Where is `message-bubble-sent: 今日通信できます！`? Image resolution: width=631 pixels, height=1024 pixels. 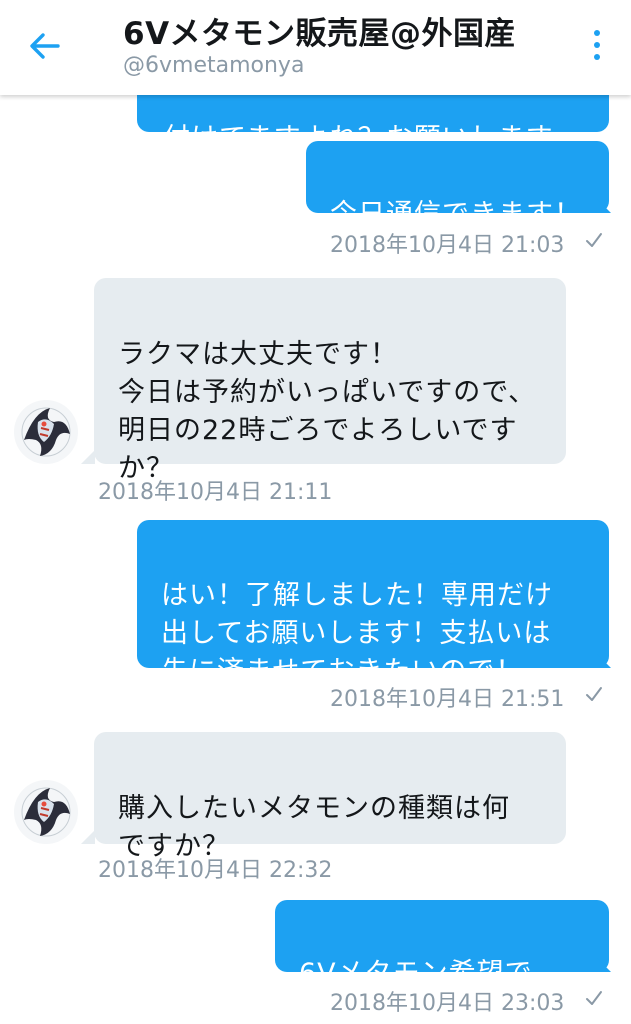 message-bubble-sent: 今日通信できます！ is located at coordinates (457, 185).